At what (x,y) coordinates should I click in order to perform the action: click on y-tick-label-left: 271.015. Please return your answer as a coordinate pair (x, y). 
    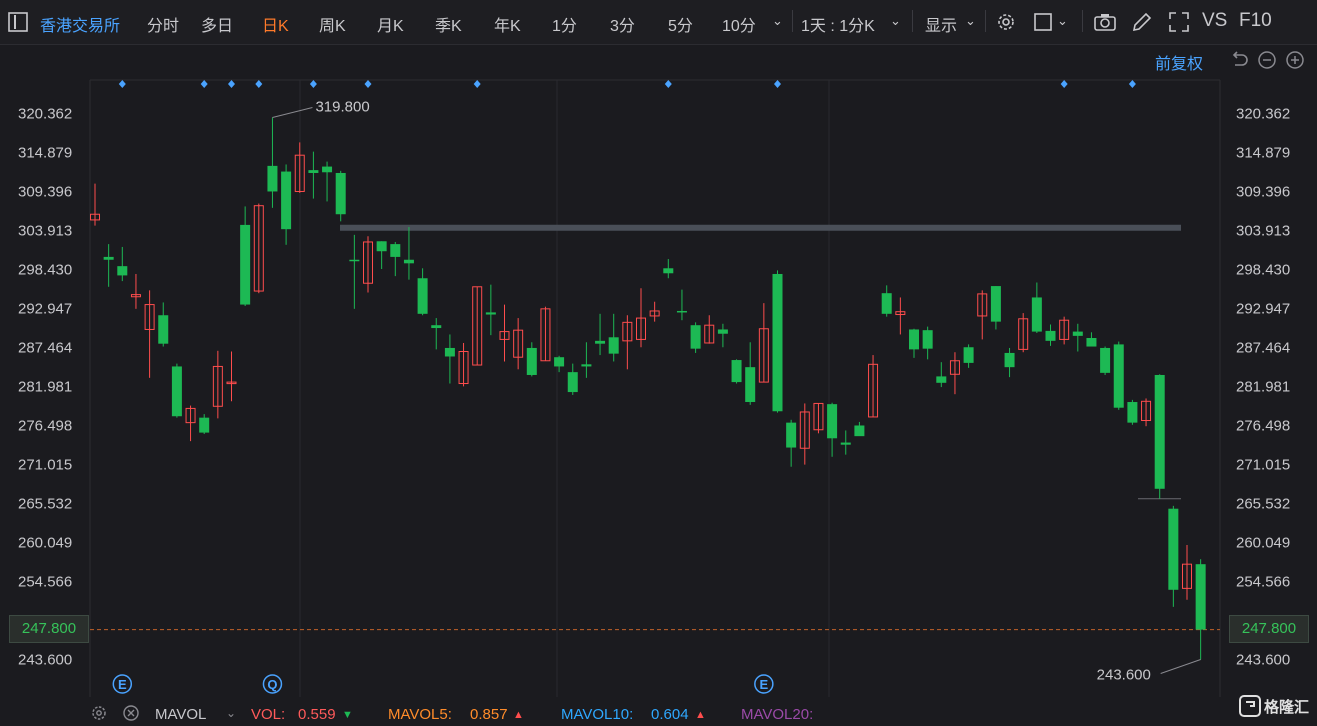
    Looking at the image, I should click on (45, 465).